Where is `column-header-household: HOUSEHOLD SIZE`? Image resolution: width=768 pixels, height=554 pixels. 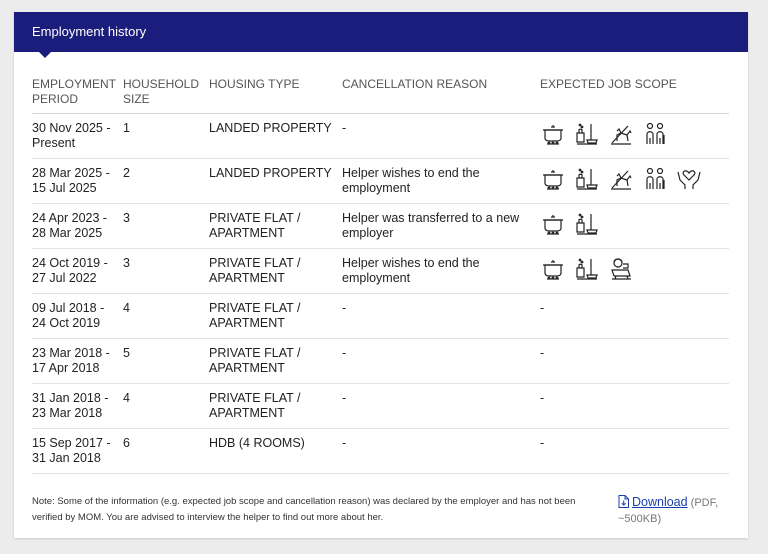 column-header-household: HOUSEHOLD SIZE is located at coordinates (166, 95).